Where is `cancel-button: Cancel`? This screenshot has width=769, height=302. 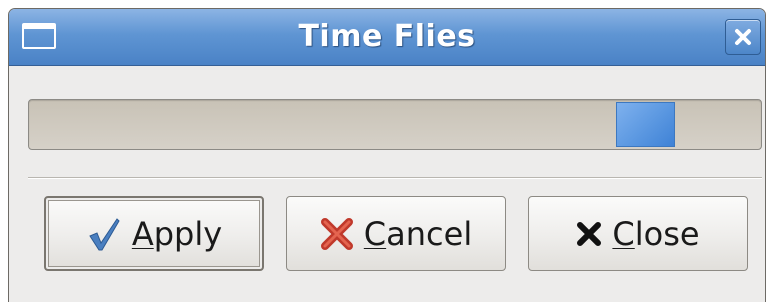
cancel-button: Cancel is located at coordinates (396, 233).